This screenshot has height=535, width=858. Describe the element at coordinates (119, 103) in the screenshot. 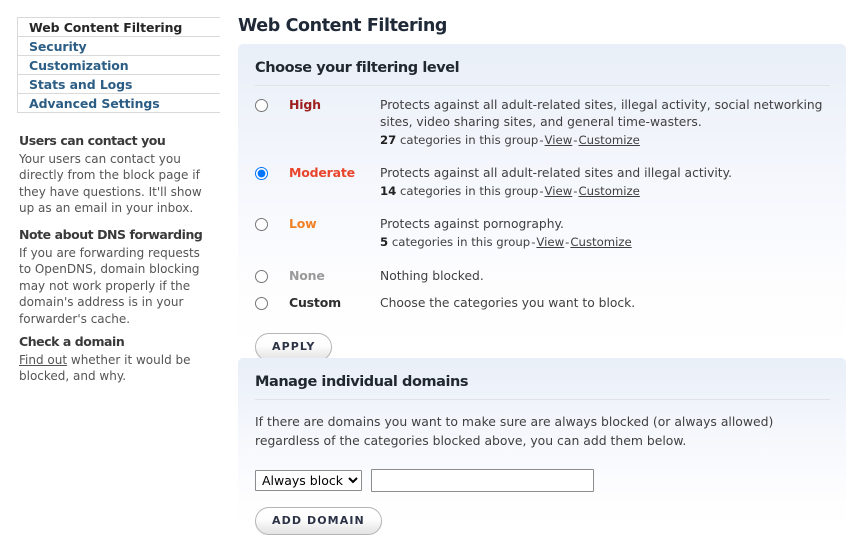

I see `sidebar-item-advanced-settings: Advanced Settings` at that location.